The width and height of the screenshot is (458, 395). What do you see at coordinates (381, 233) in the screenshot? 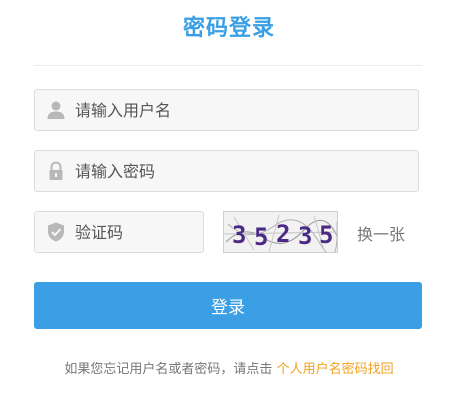
I see `refresh-captcha-link: 换一张` at bounding box center [381, 233].